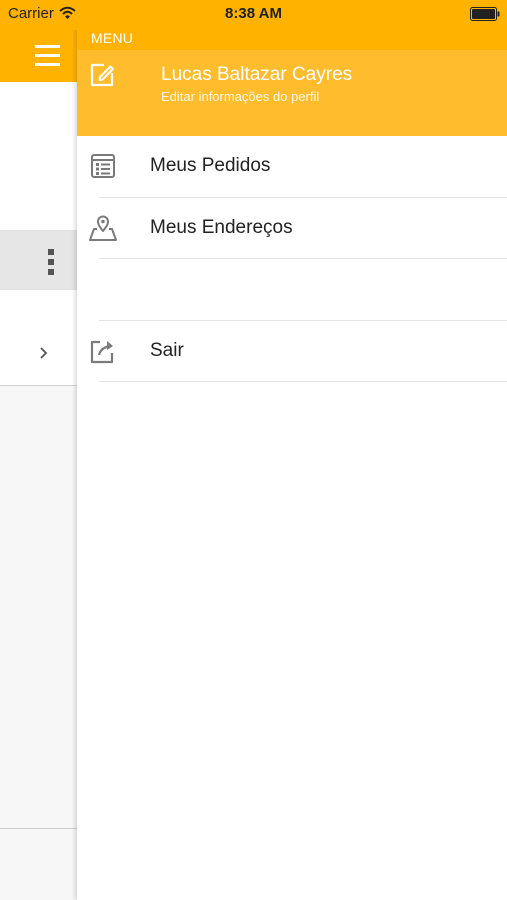  I want to click on status-time: 8:38 AM, so click(253, 13).